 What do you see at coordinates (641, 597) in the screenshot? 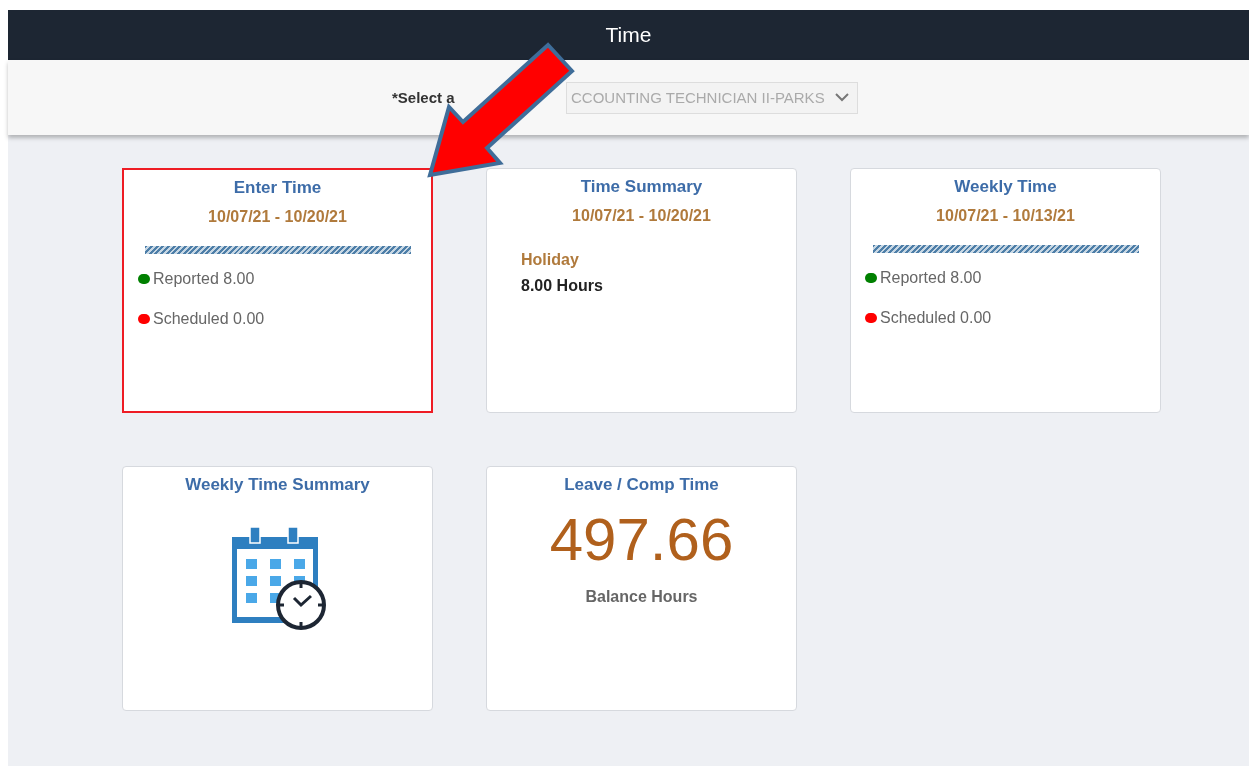
I see `balance-caption: Balance Hours` at bounding box center [641, 597].